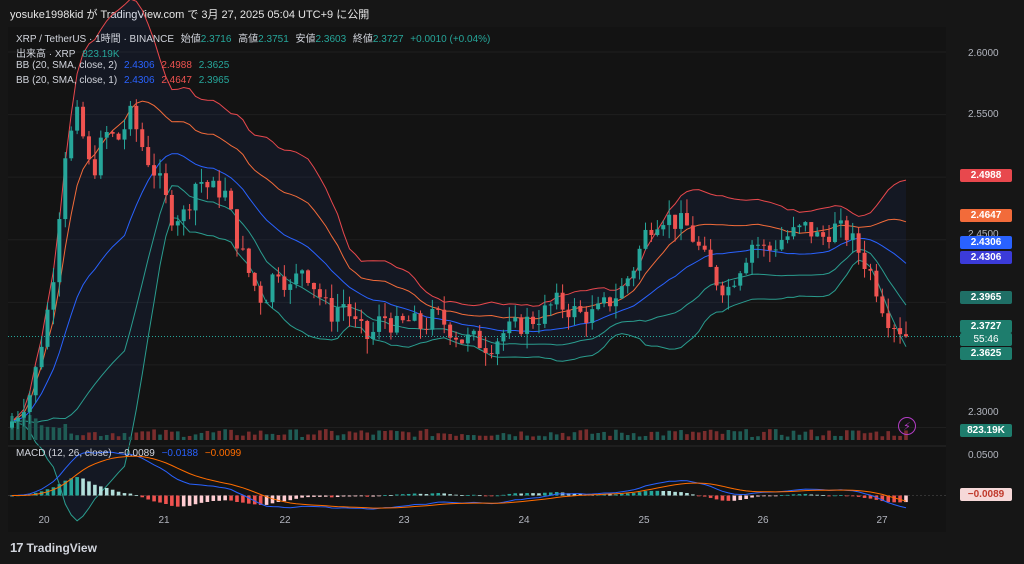  What do you see at coordinates (139, 65) in the screenshot?
I see `bb1-basis: 2.4306` at bounding box center [139, 65].